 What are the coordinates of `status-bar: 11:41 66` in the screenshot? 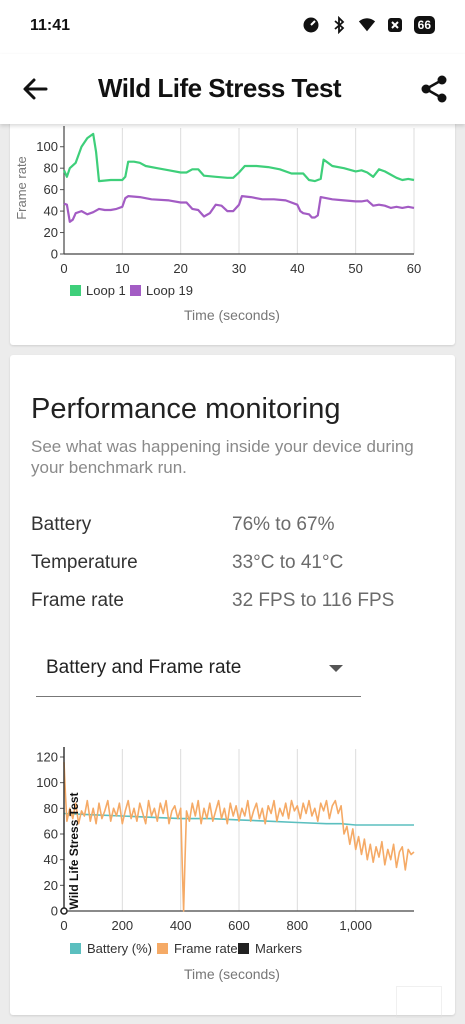 It's located at (232, 27).